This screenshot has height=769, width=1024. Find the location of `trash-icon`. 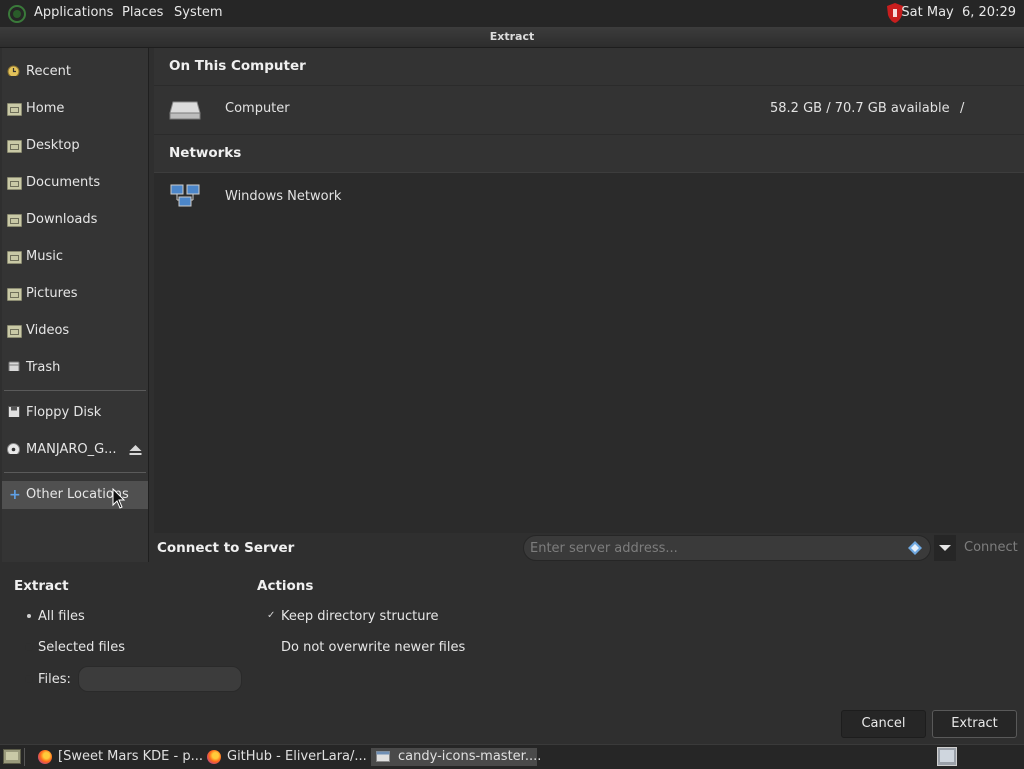

trash-icon is located at coordinates (14, 366).